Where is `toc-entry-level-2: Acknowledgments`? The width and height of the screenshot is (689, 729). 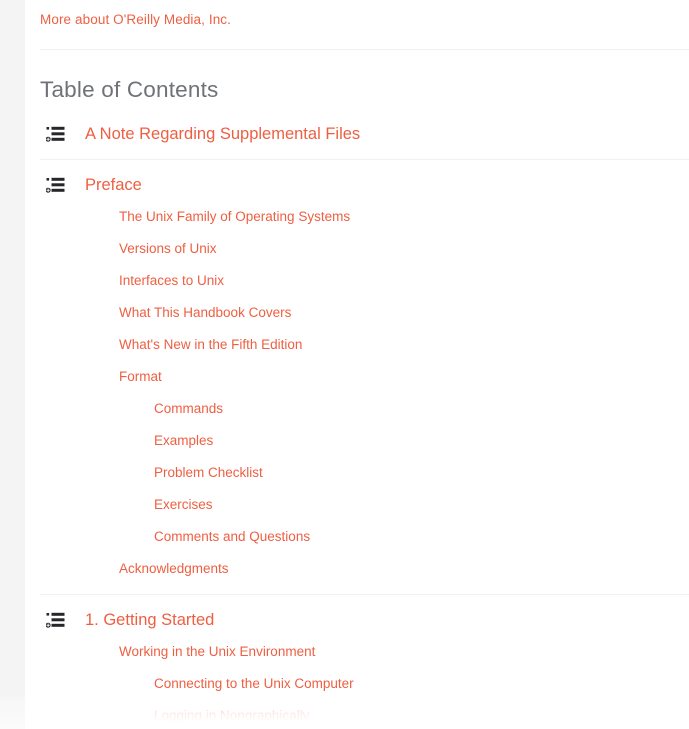 toc-entry-level-2: Acknowledgments is located at coordinates (357, 569).